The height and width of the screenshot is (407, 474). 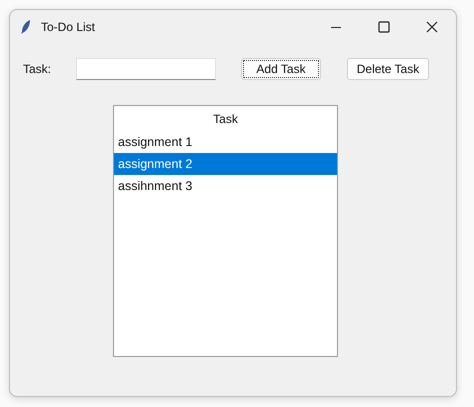 What do you see at coordinates (68, 27) in the screenshot?
I see `window-title: To-Do List` at bounding box center [68, 27].